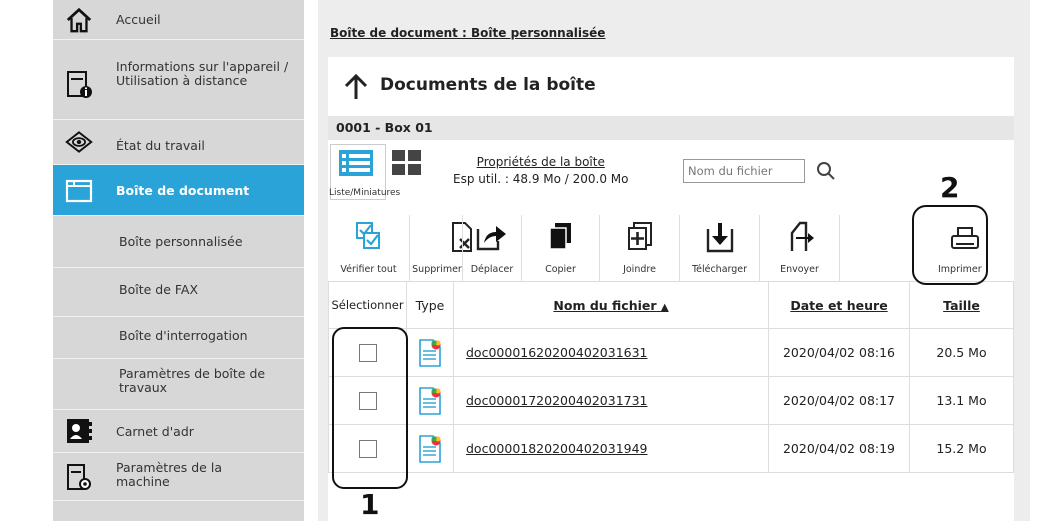 Image resolution: width=1046 pixels, height=521 pixels. What do you see at coordinates (927, 248) in the screenshot?
I see `print-button: Imprimer` at bounding box center [927, 248].